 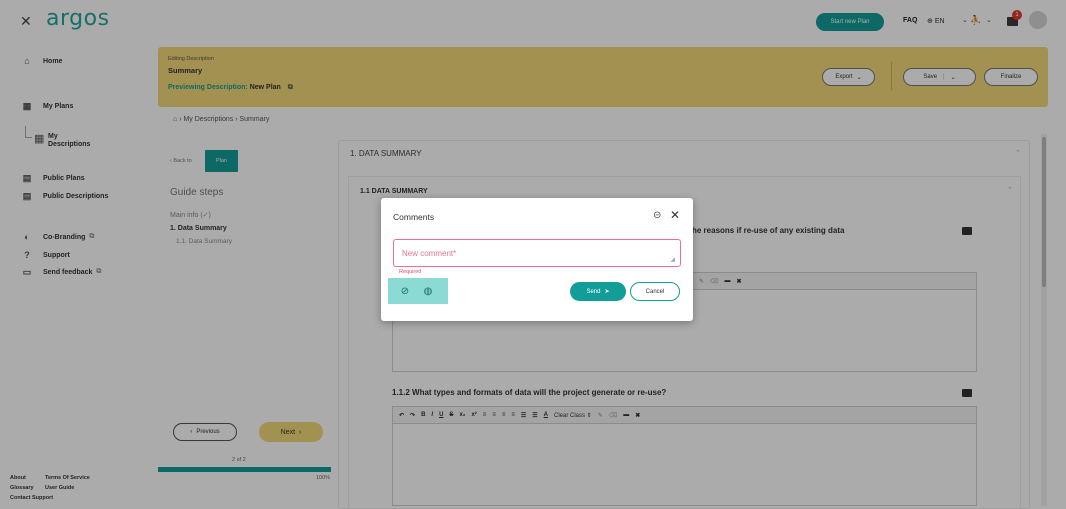 I want to click on public-visibility-icon: ◍, so click(x=428, y=291).